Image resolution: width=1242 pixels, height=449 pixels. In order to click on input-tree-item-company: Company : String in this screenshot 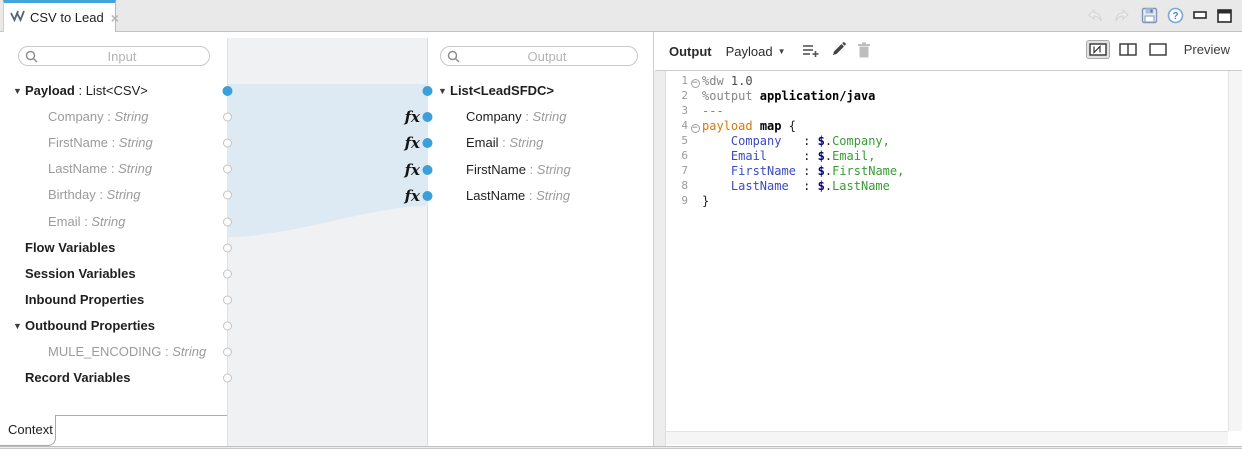, I will do `click(98, 117)`.